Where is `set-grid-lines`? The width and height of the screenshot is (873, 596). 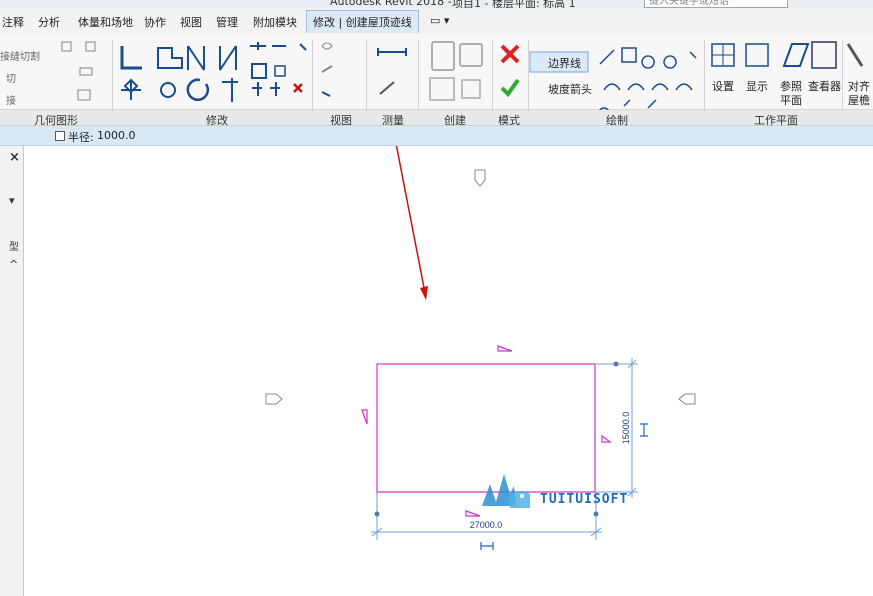
set-grid-lines is located at coordinates (723, 55).